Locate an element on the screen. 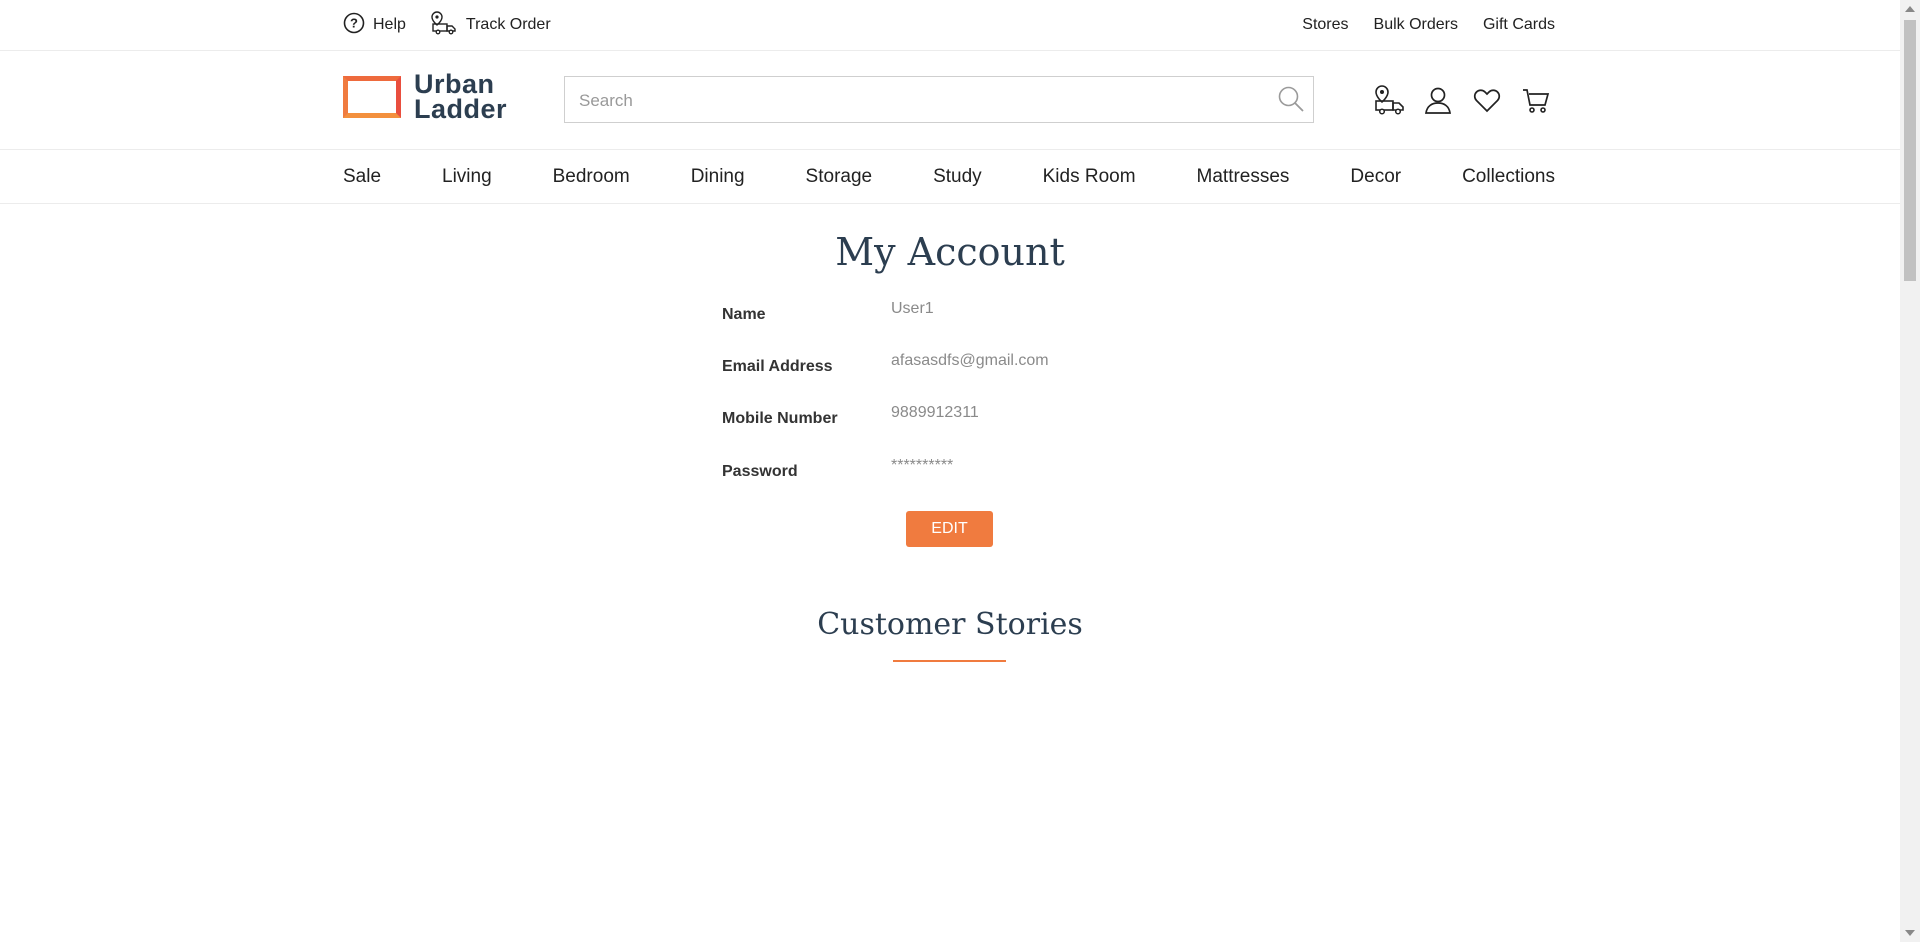 The width and height of the screenshot is (1920, 942). account-row-email: Email Address afasasdfs@gmail.com is located at coordinates (922, 367).